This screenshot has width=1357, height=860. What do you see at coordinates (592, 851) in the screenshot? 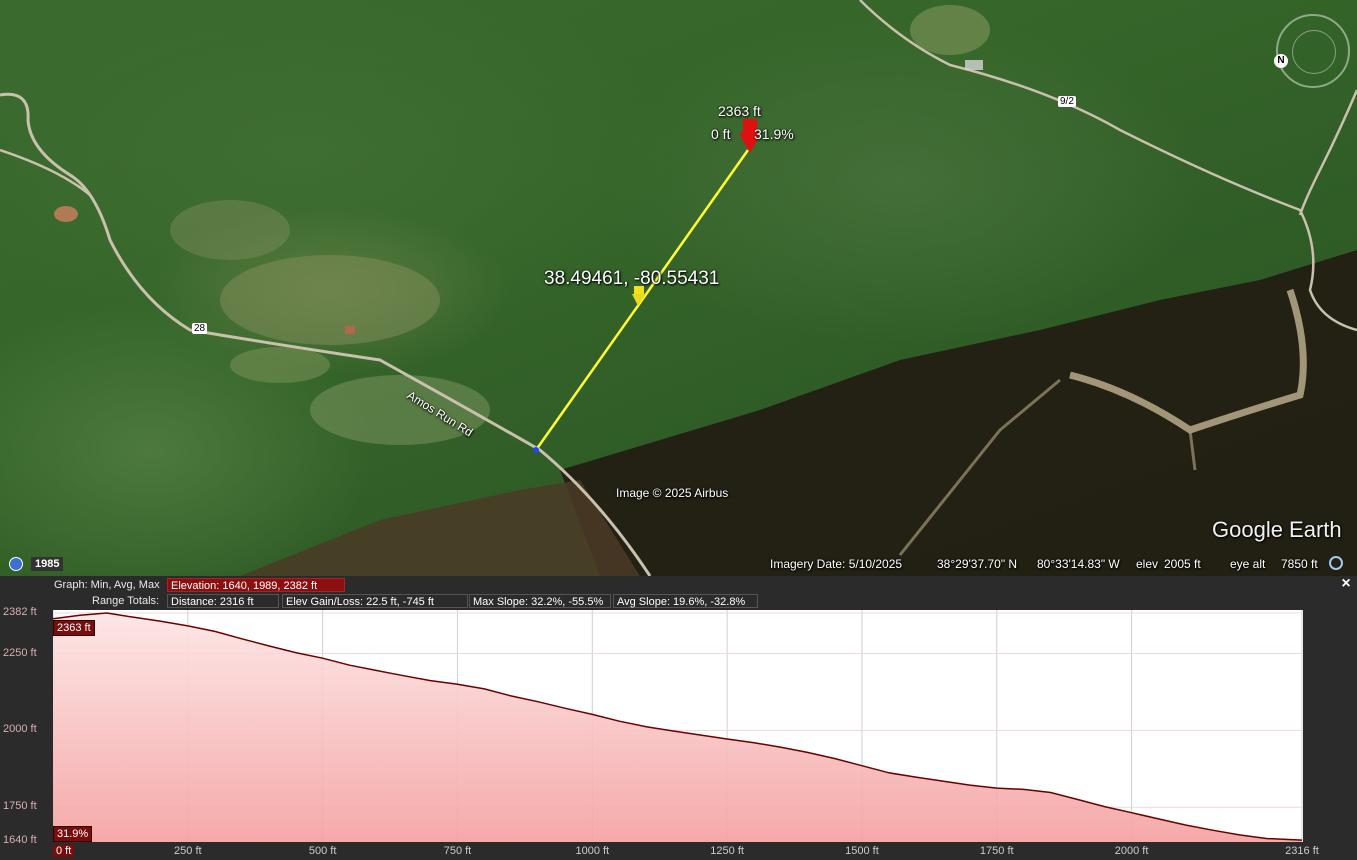
I see `x-tick-label: 1000 ft` at bounding box center [592, 851].